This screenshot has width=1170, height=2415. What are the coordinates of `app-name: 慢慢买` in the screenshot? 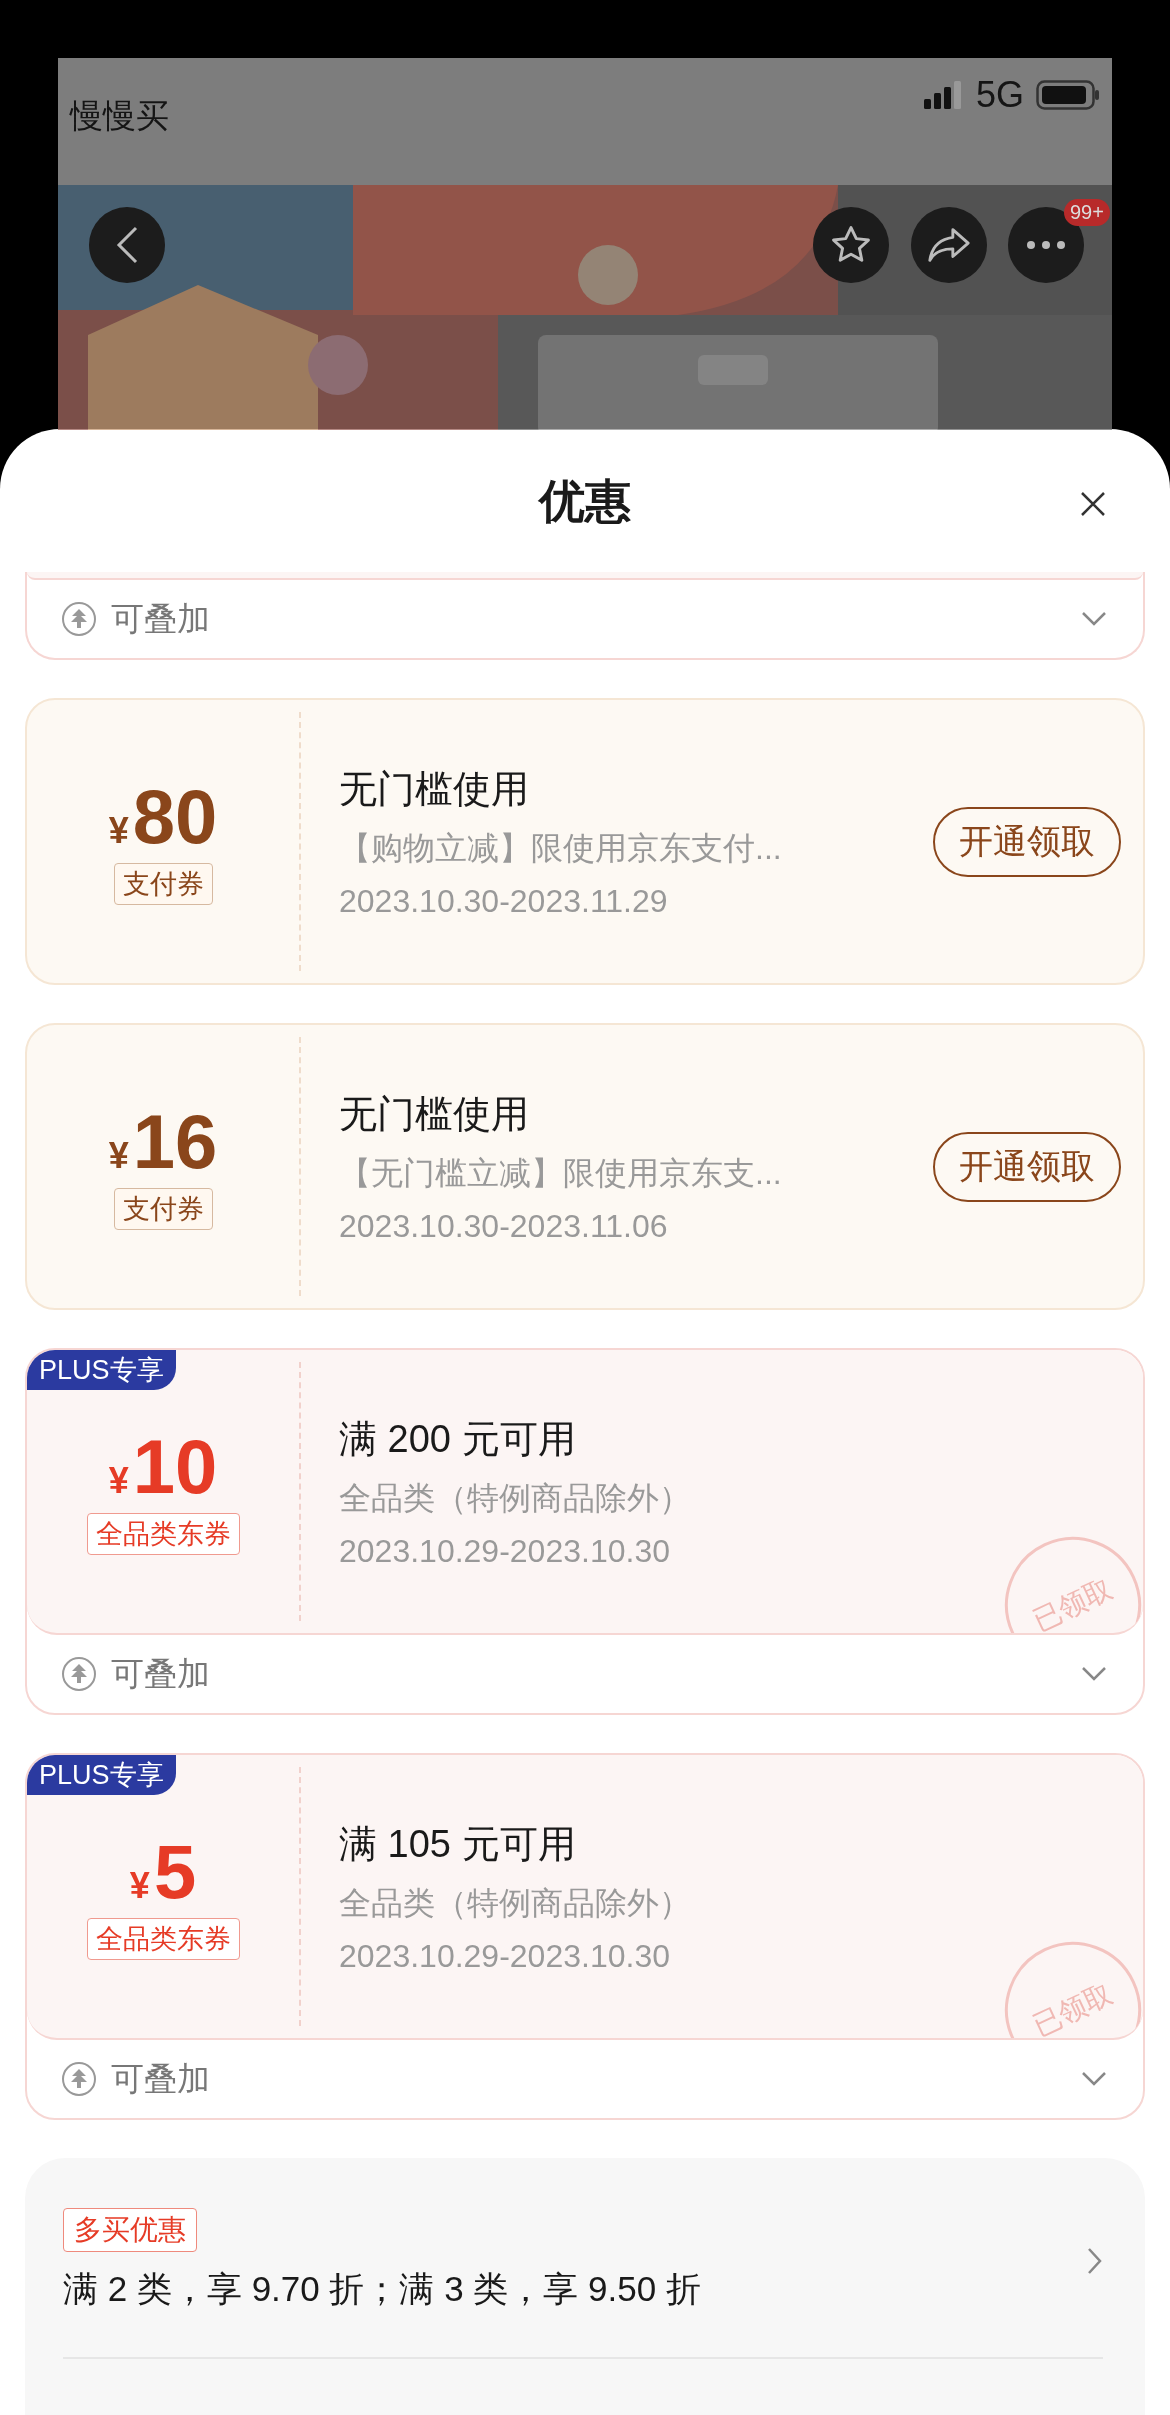 It's located at (119, 116).